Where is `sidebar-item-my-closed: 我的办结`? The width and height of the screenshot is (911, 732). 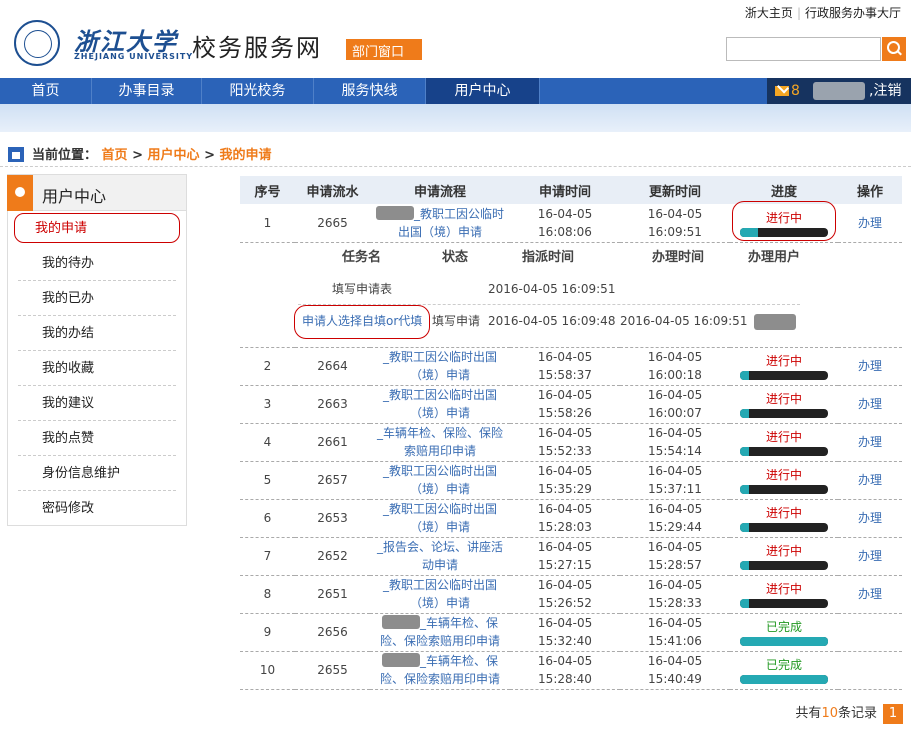 sidebar-item-my-closed: 我的办结 is located at coordinates (97, 333).